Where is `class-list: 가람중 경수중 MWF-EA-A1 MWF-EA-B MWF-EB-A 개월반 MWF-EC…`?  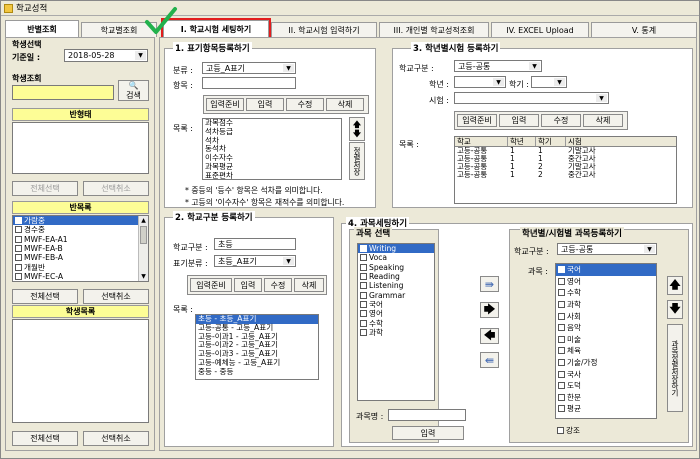
class-list: 가람중 경수중 MWF-EA-A1 MWF-EA-B MWF-EB-A 개월반 MWF-EC… is located at coordinates (80, 248).